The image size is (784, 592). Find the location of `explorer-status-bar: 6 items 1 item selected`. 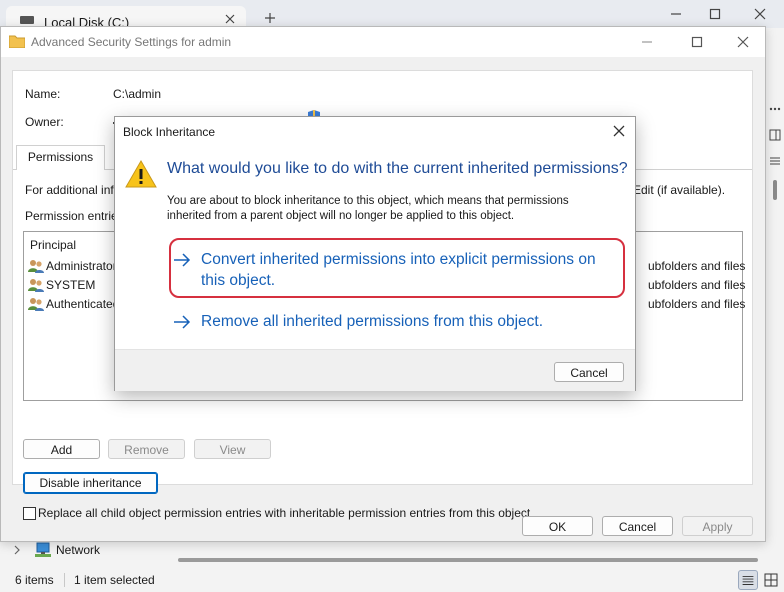

explorer-status-bar: 6 items 1 item selected is located at coordinates (392, 580).